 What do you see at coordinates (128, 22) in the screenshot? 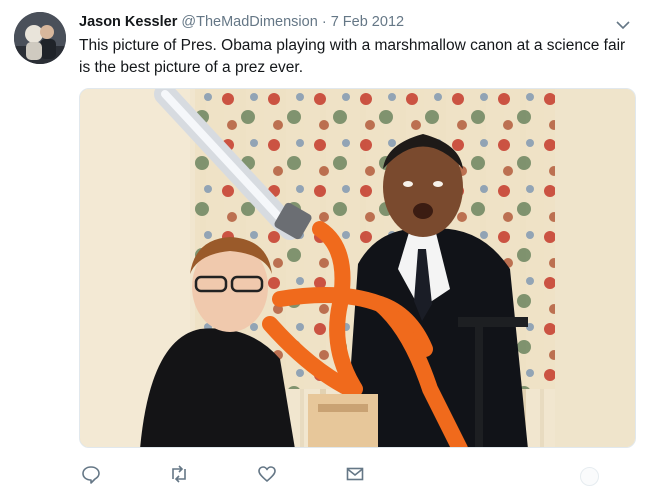
I see `author-name: Jason Kessler` at bounding box center [128, 22].